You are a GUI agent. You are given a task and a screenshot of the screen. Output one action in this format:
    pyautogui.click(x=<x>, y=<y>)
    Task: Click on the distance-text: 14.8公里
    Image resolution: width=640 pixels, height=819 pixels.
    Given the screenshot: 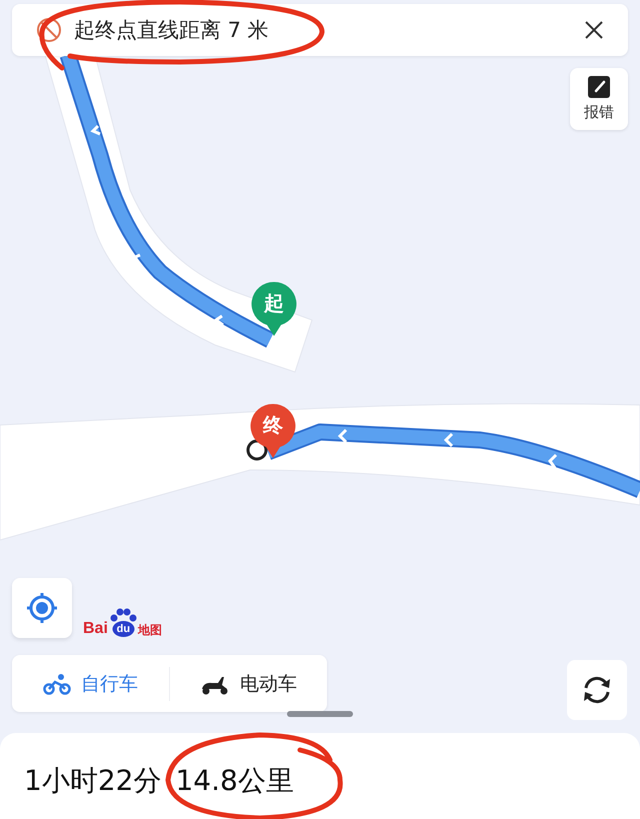 What is the action you would take?
    pyautogui.click(x=234, y=781)
    